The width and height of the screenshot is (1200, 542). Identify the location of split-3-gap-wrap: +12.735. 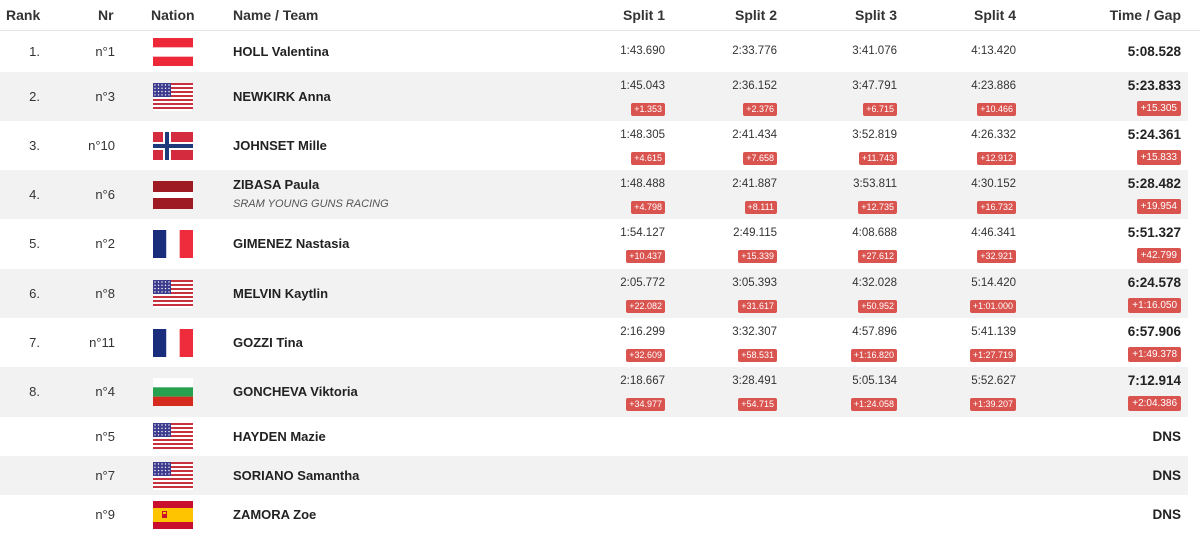
(847, 206).